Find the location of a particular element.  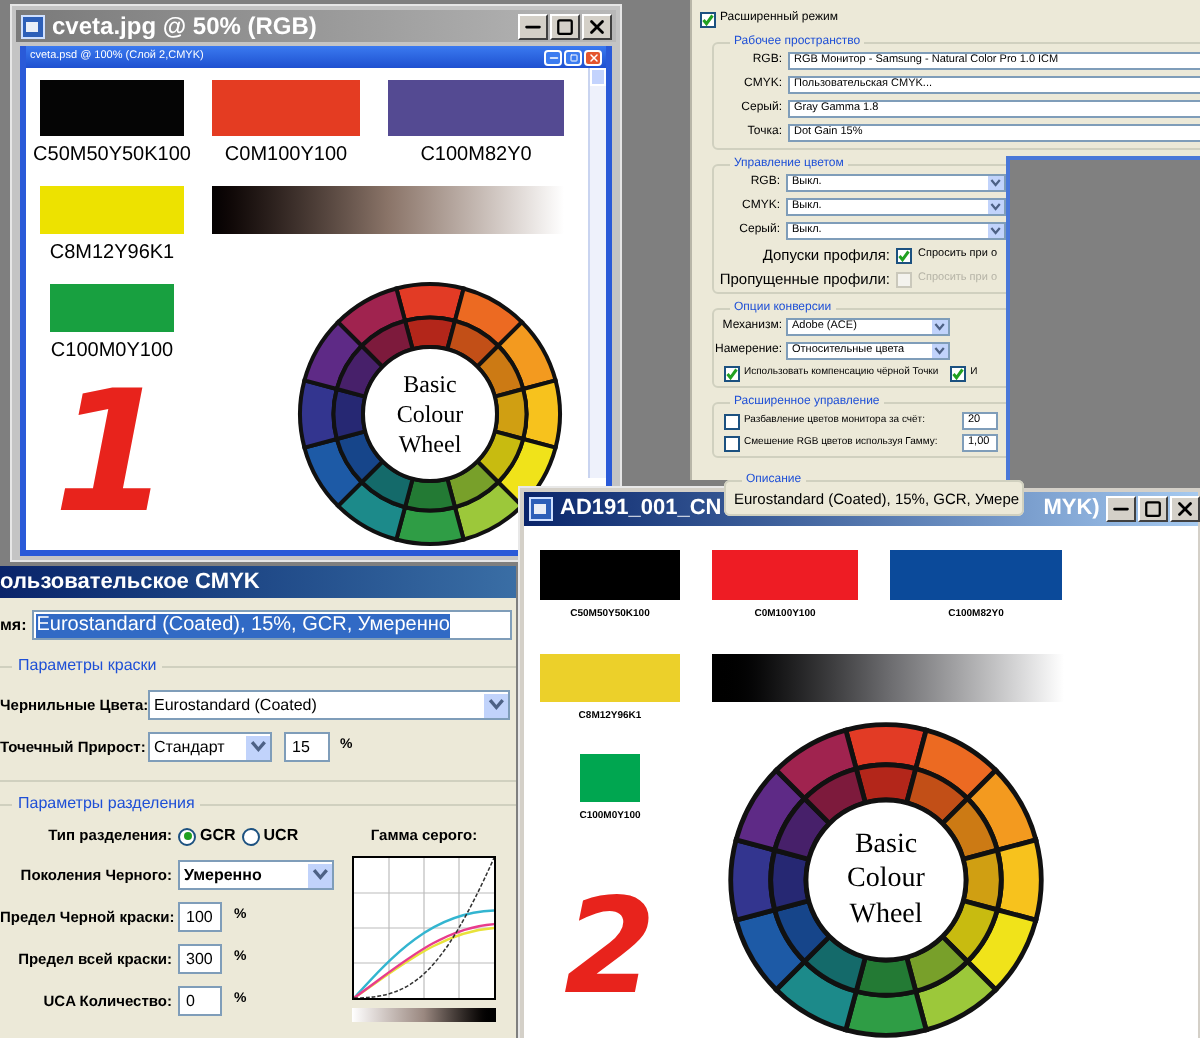

window-title: MYK) is located at coordinates (1071, 509).